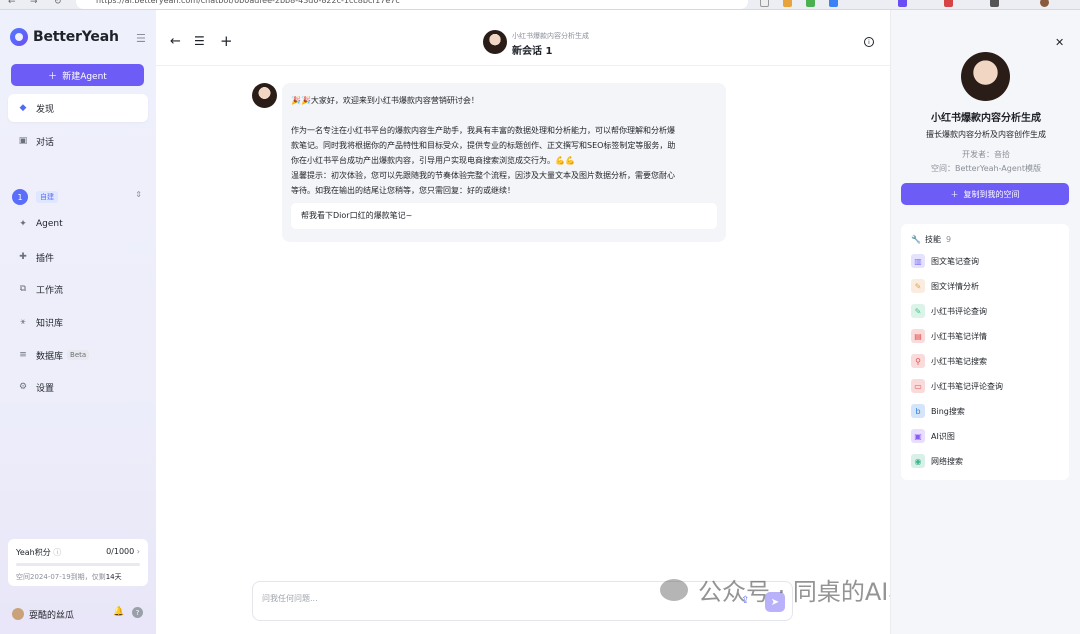  What do you see at coordinates (23, 289) in the screenshot?
I see `workflow-icon: ⧉` at bounding box center [23, 289].